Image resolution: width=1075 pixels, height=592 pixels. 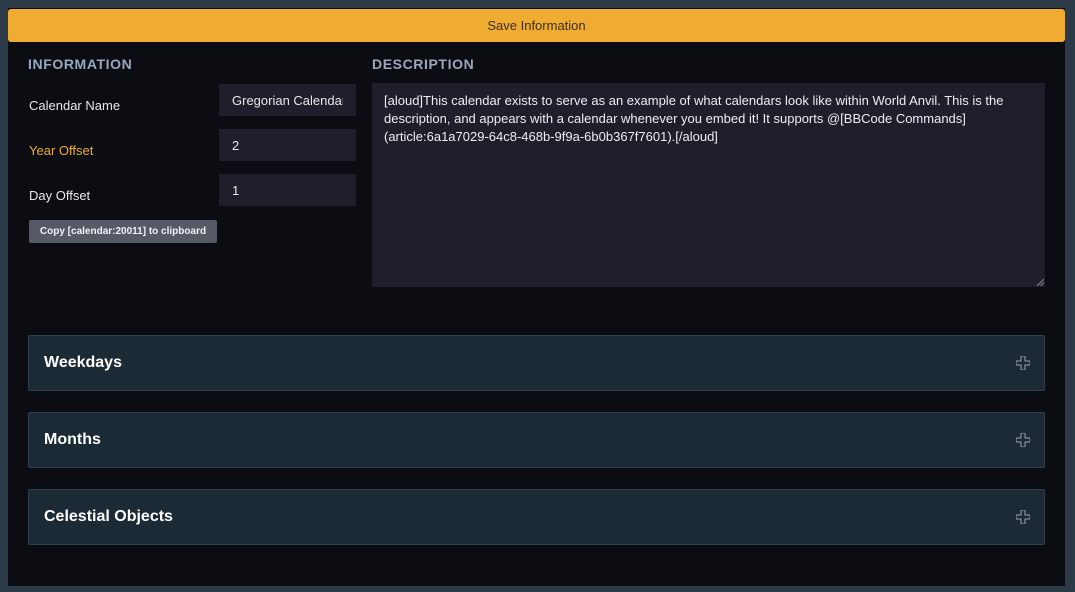 What do you see at coordinates (80, 64) in the screenshot?
I see `information-heading: INFORMATION` at bounding box center [80, 64].